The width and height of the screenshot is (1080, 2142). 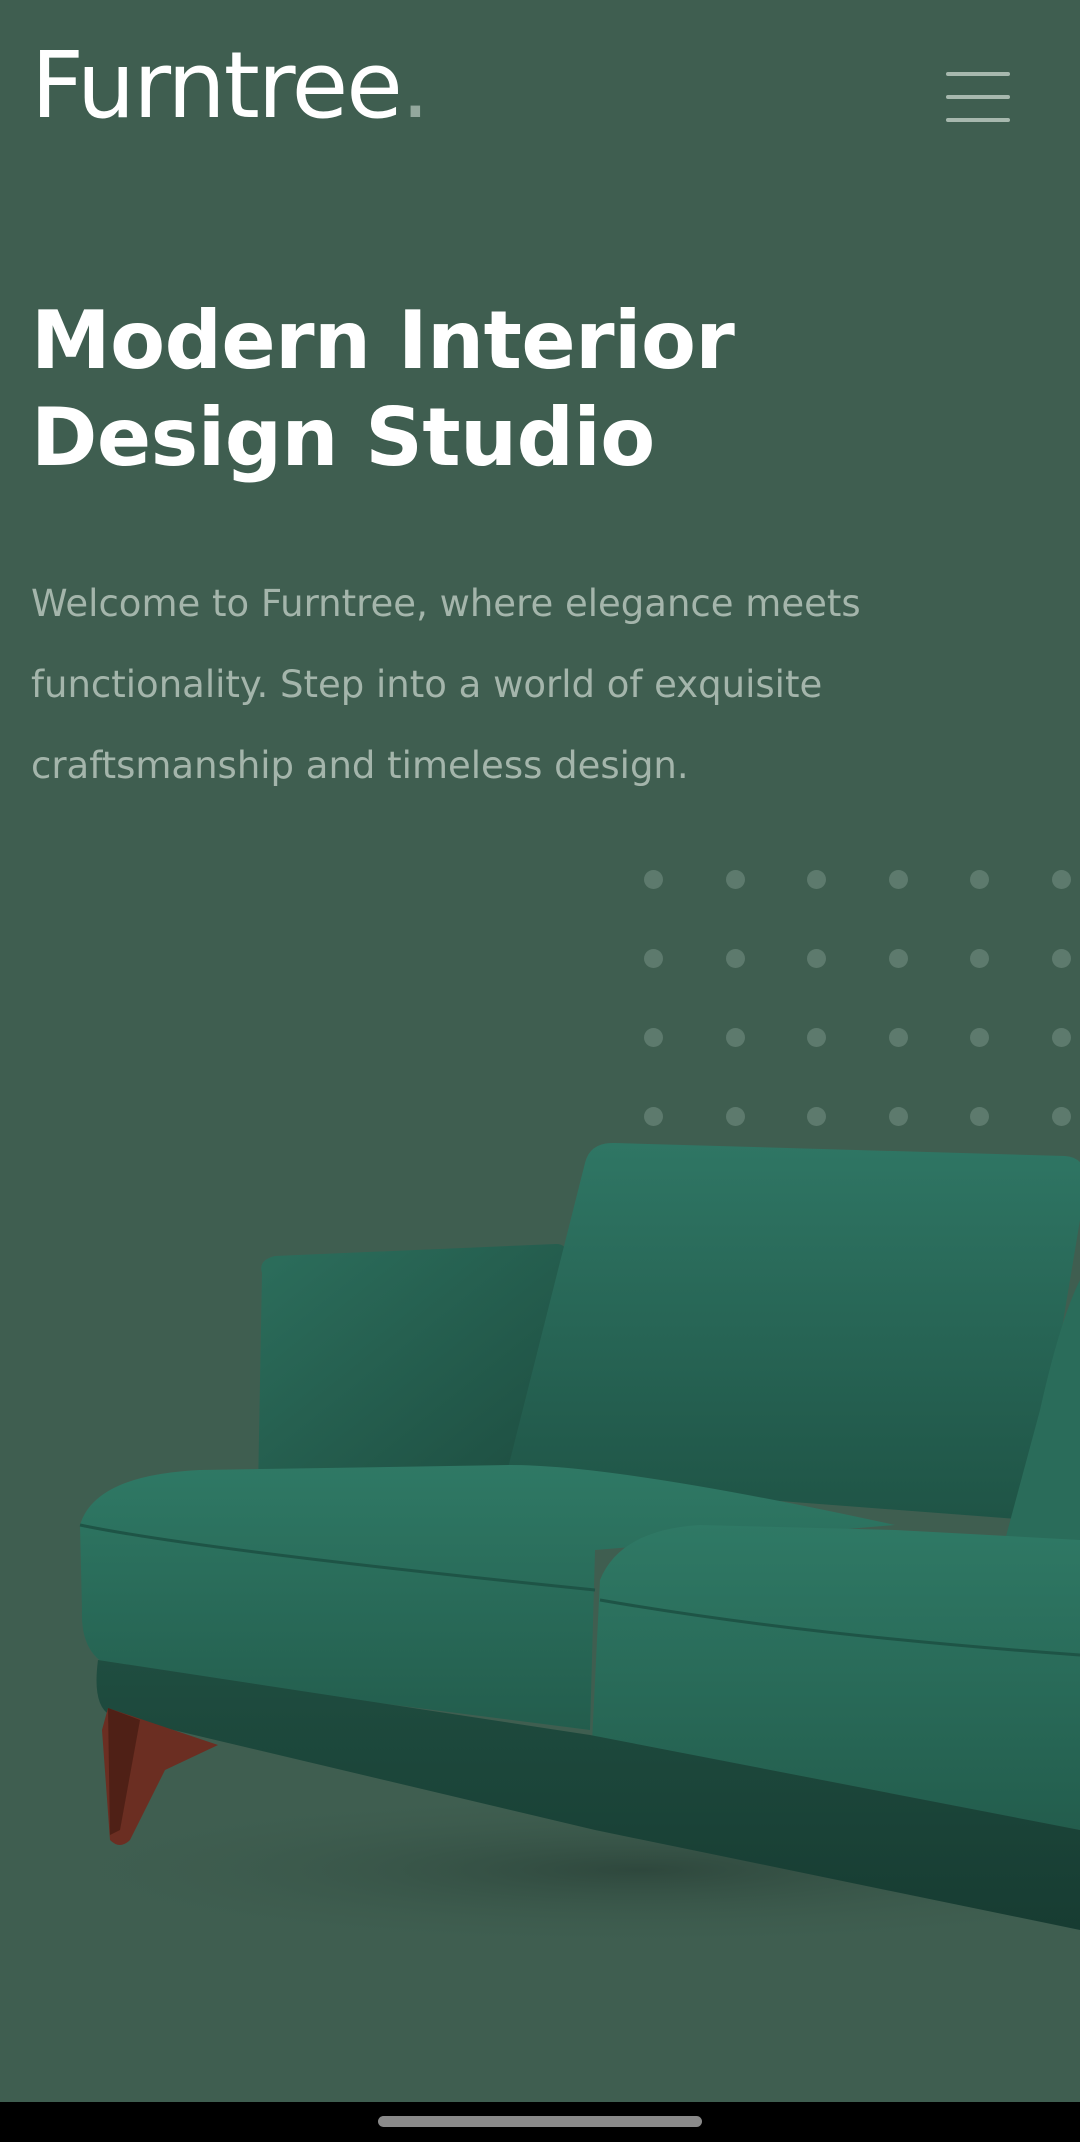 What do you see at coordinates (792, 1331) in the screenshot?
I see `sofa-back-cushion` at bounding box center [792, 1331].